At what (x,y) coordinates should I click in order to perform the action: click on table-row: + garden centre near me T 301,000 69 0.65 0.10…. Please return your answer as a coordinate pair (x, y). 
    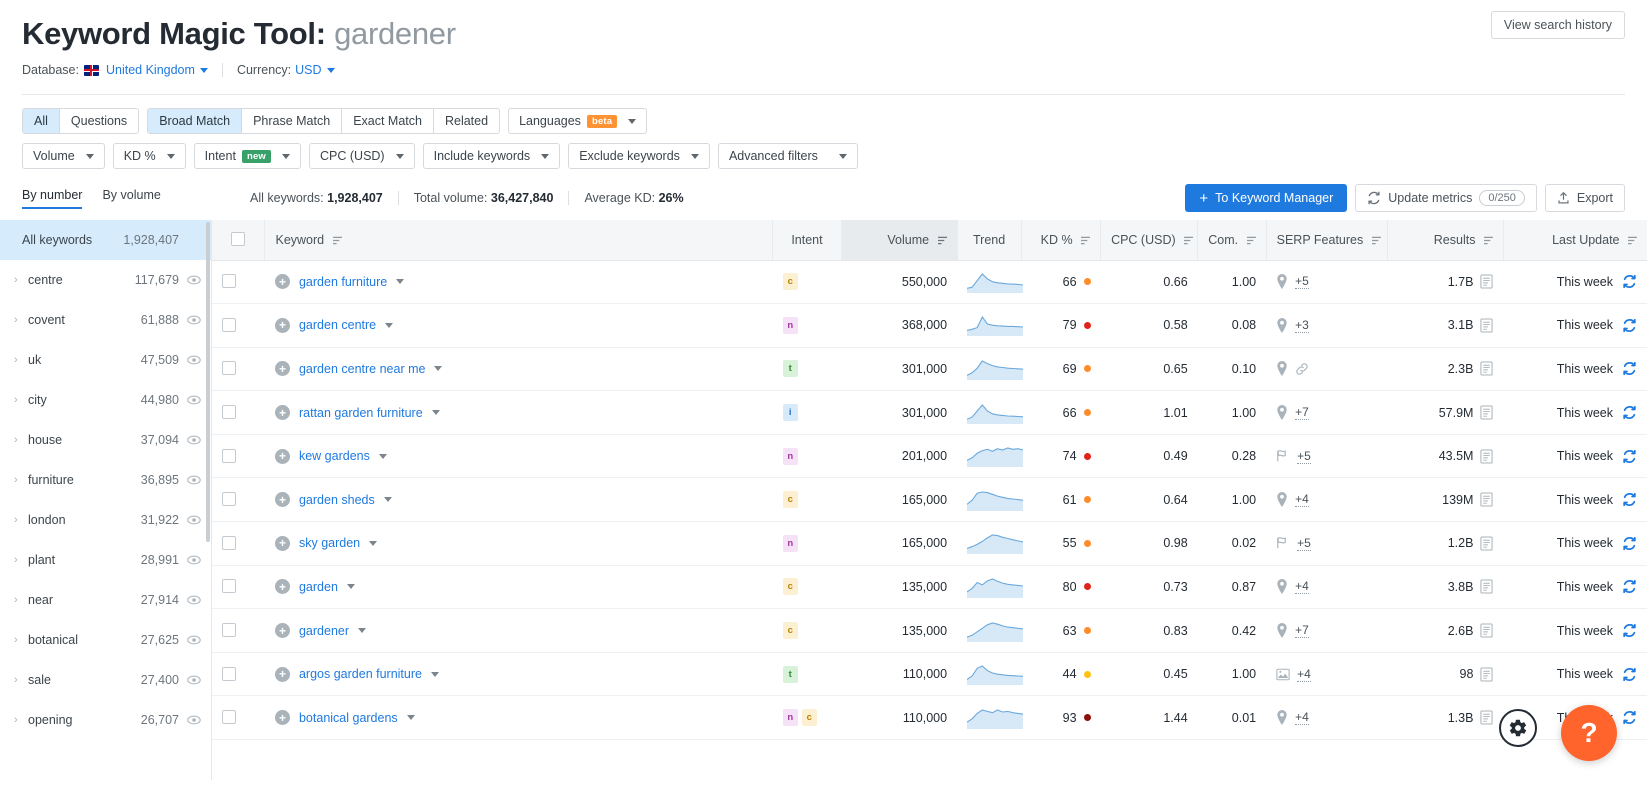
    Looking at the image, I should click on (929, 369).